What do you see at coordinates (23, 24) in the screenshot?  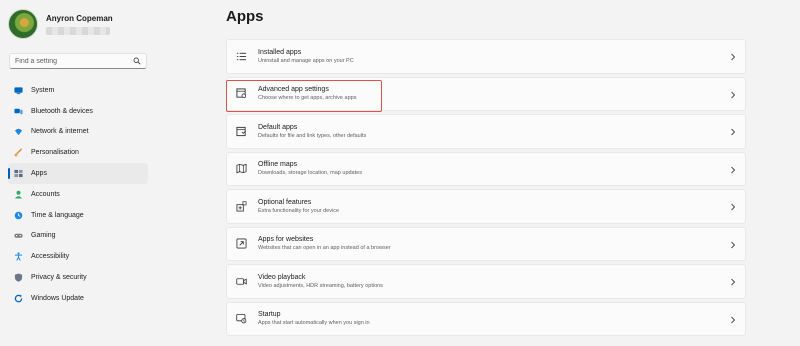 I see `avatar` at bounding box center [23, 24].